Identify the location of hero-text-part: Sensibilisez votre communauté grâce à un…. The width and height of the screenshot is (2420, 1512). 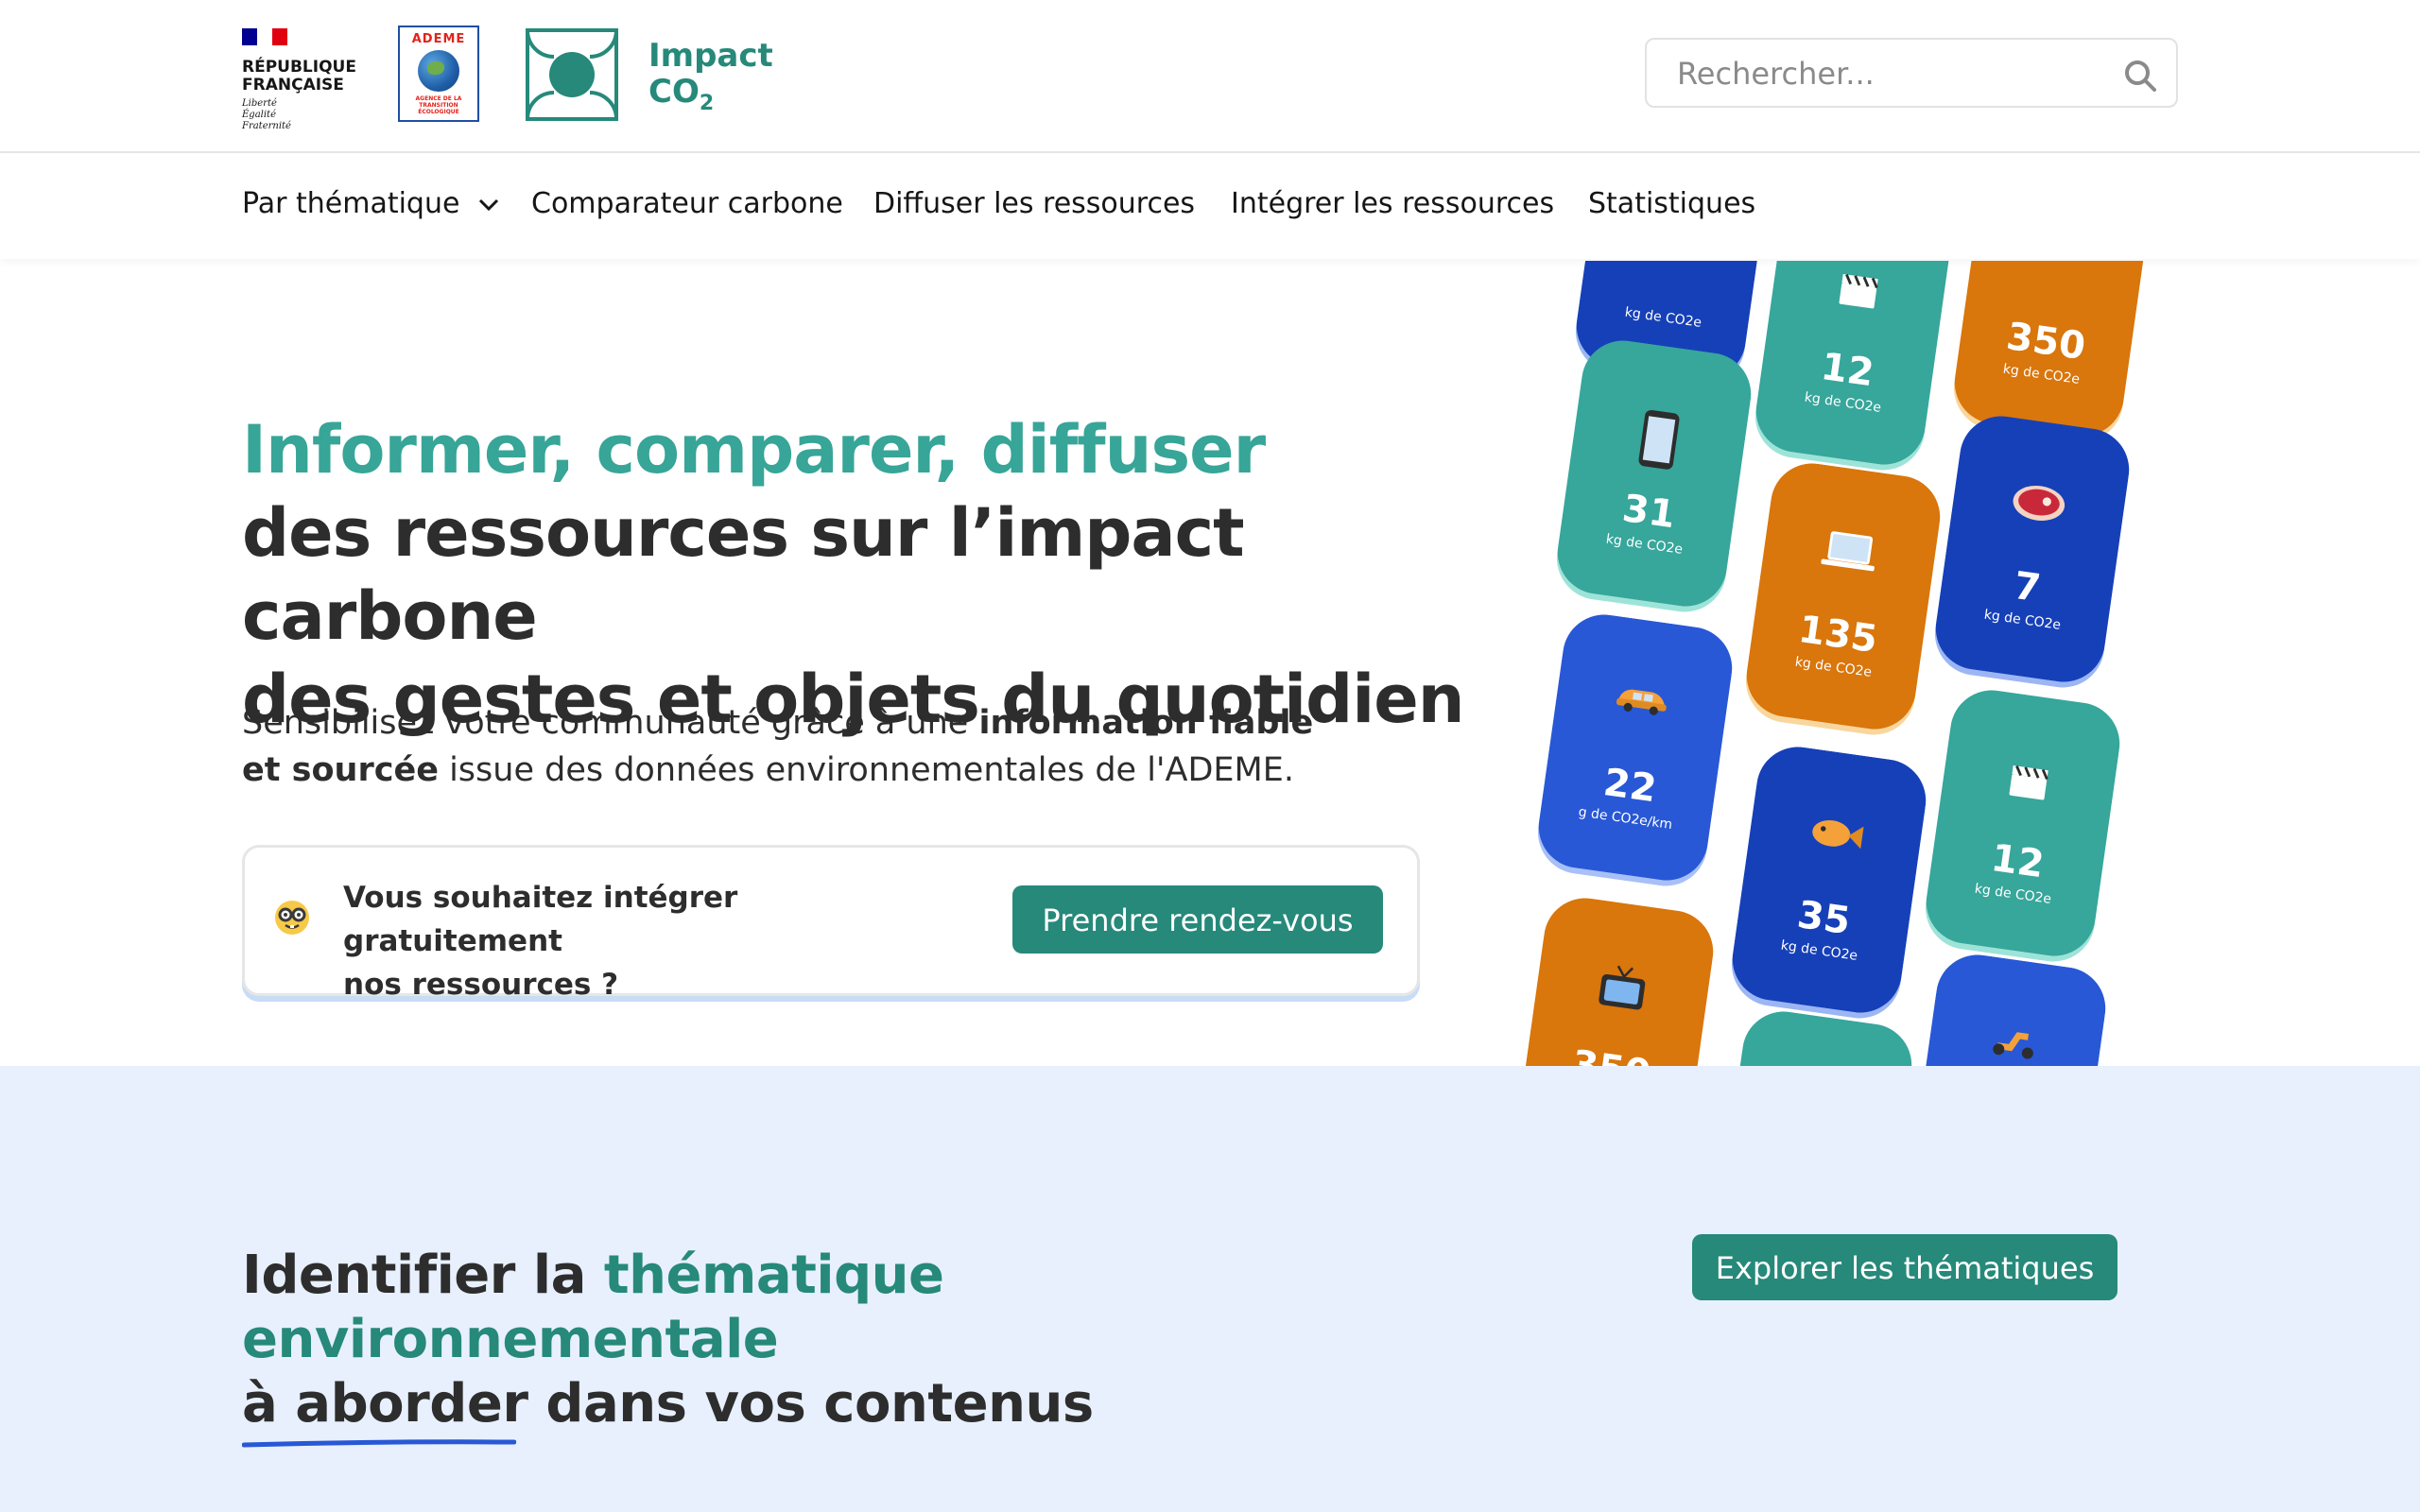
(610, 723).